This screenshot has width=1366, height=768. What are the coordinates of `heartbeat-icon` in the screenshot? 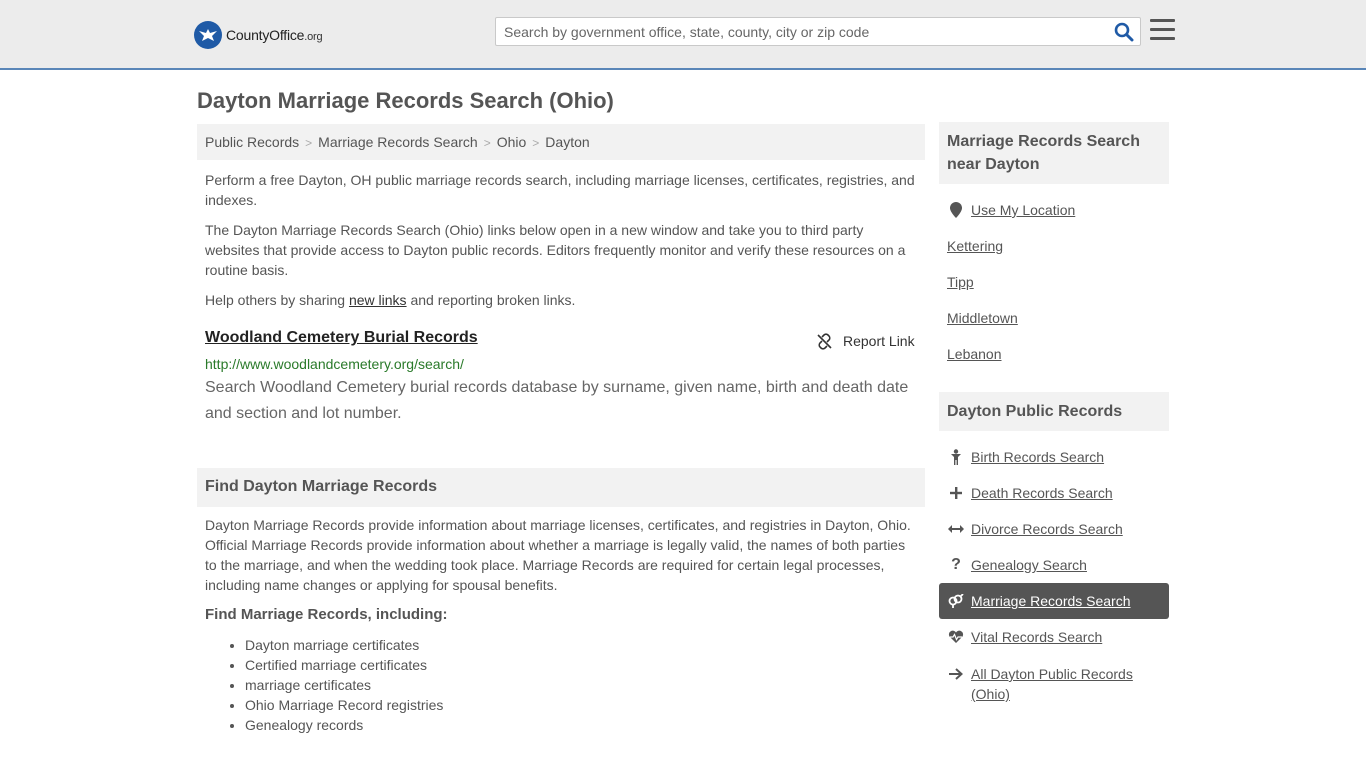 It's located at (956, 637).